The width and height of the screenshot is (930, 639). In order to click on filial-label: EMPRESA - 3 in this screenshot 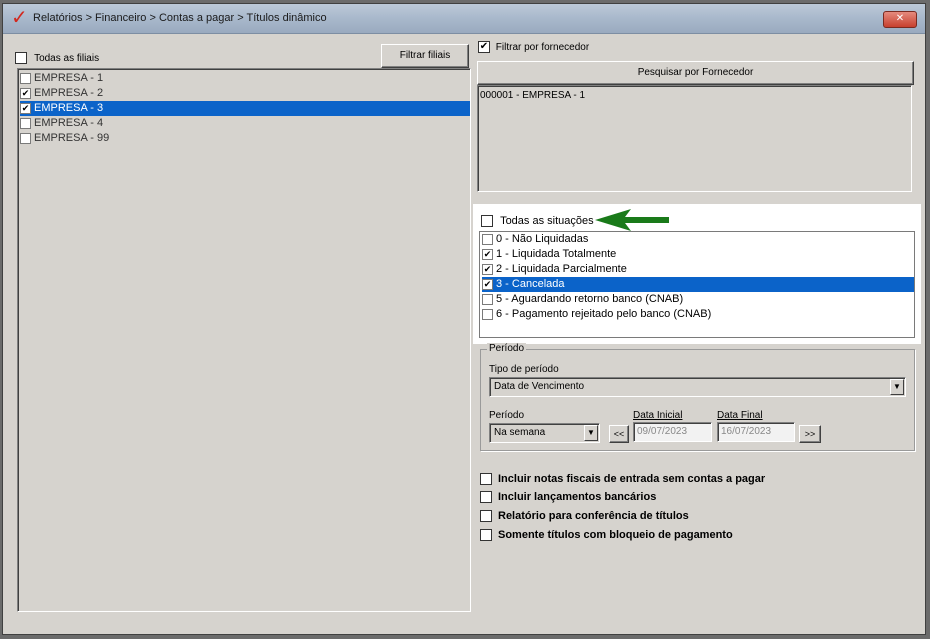, I will do `click(69, 108)`.